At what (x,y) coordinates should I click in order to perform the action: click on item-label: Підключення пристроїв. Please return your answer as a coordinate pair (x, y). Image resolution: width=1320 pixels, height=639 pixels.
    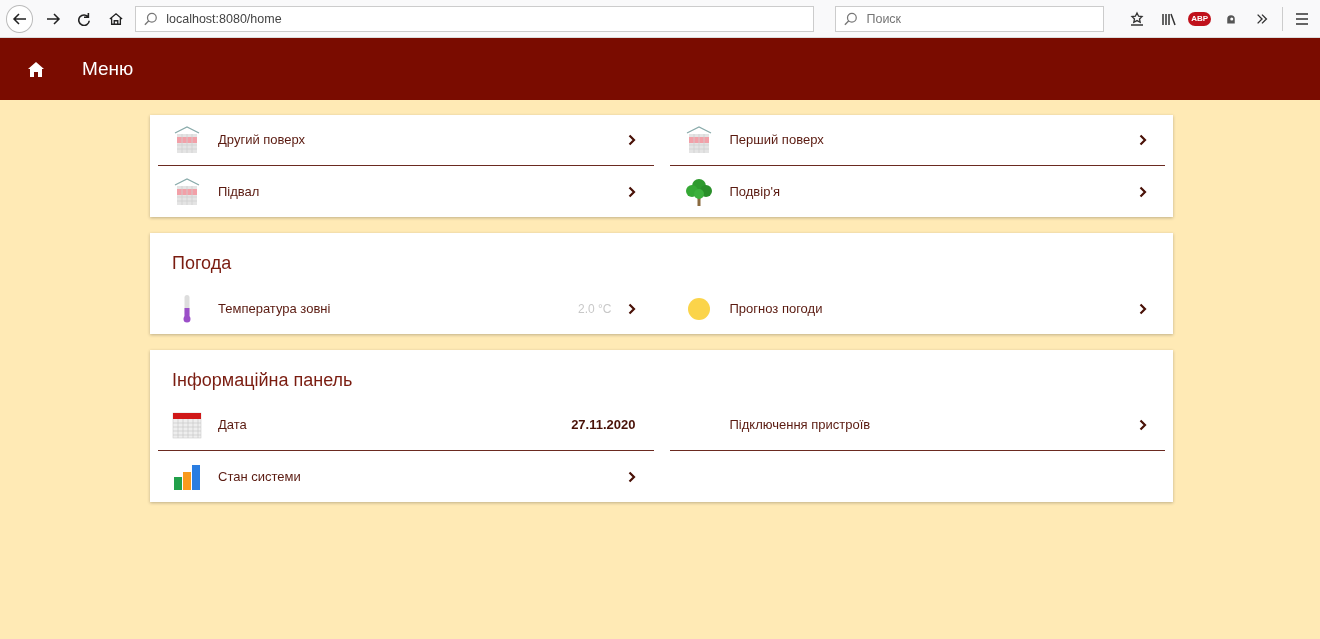
    Looking at the image, I should click on (800, 425).